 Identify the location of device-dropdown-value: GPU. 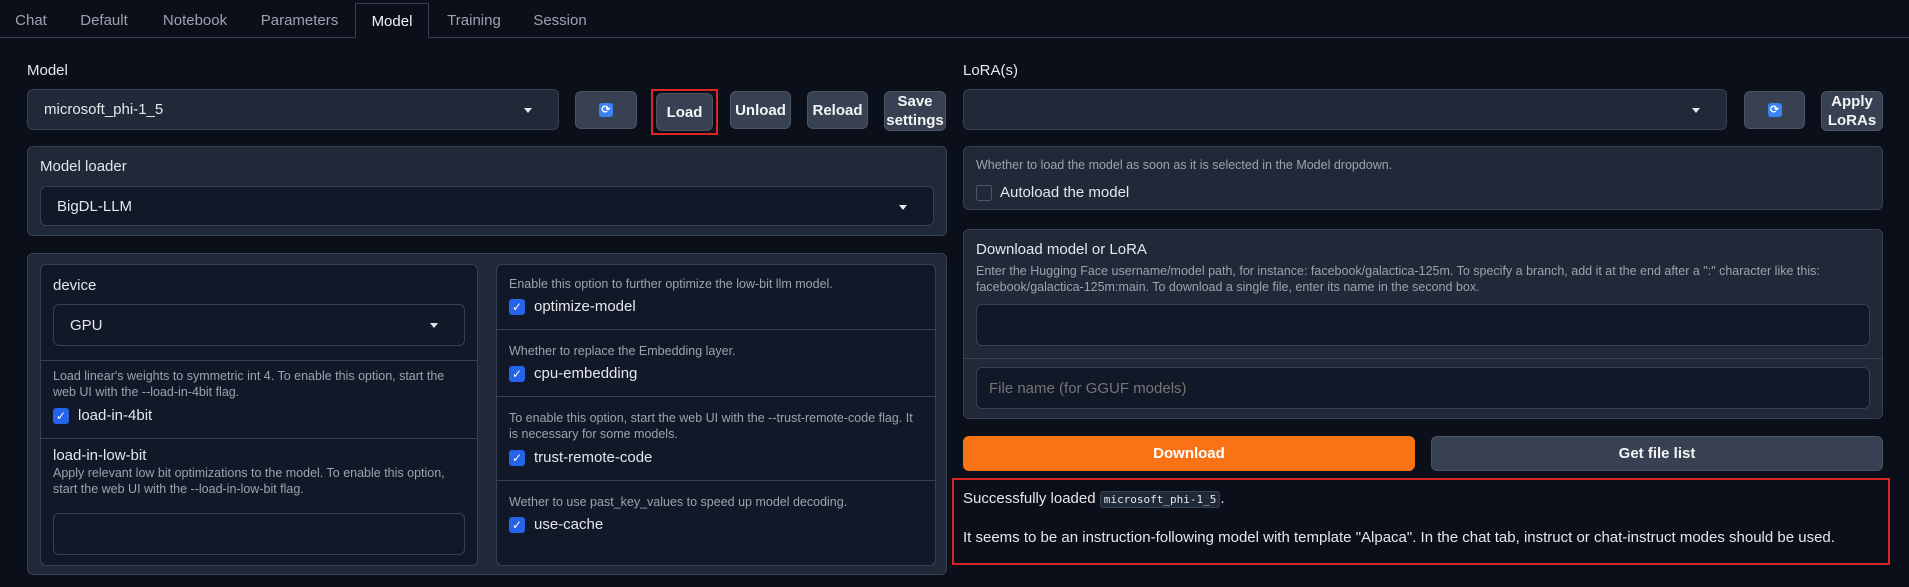
(86, 325).